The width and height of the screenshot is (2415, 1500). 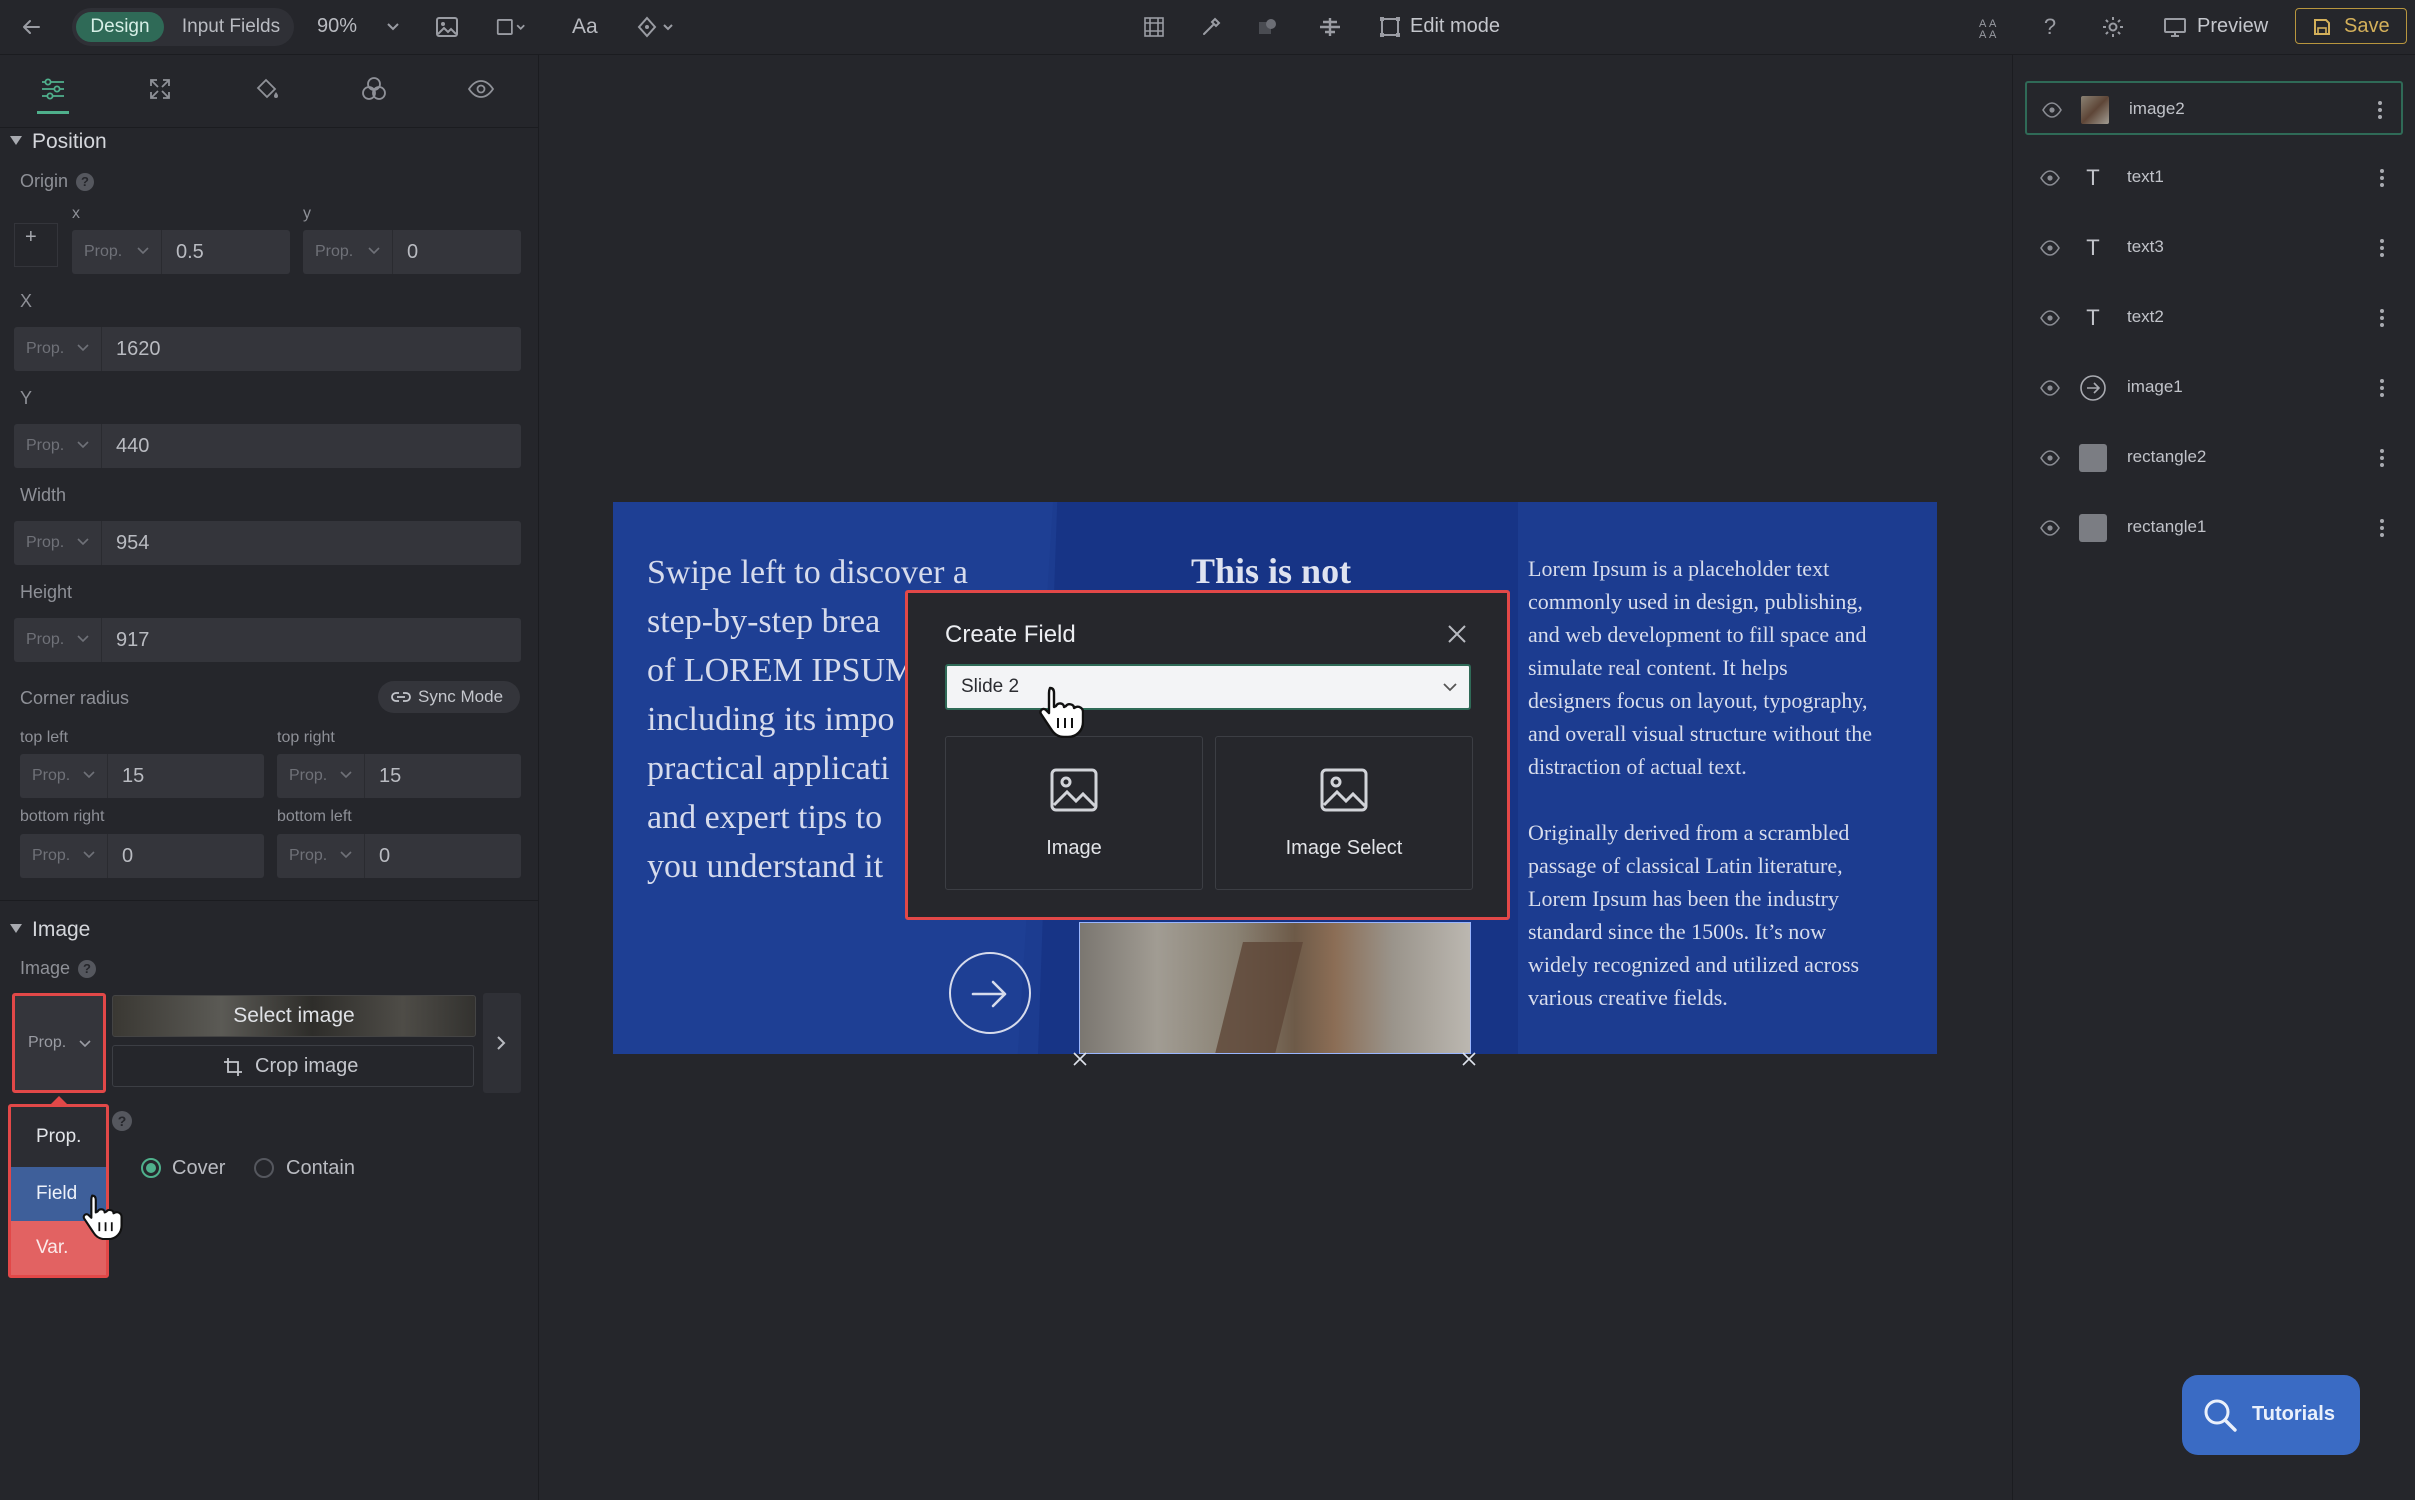 I want to click on origin-x-field: Prop. 0.5, so click(x=181, y=252).